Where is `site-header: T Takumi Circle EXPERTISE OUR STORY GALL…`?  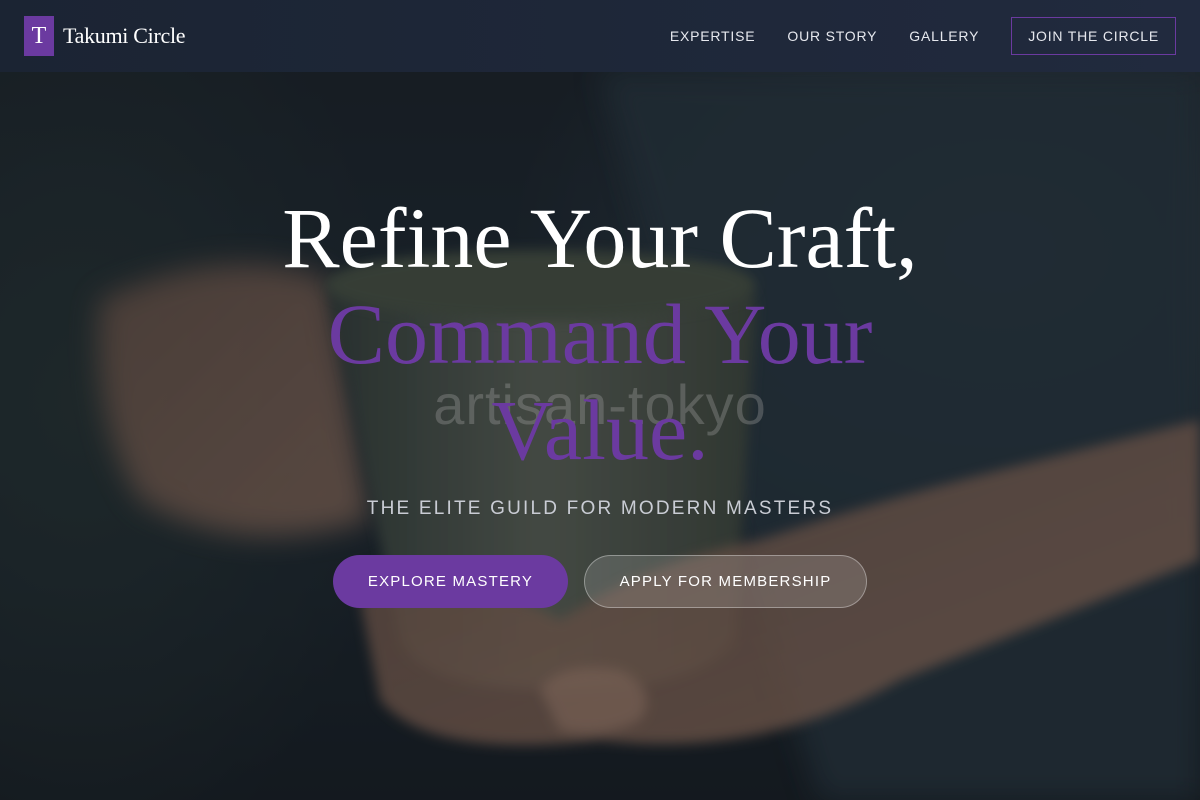
site-header: T Takumi Circle EXPERTISE OUR STORY GALL… is located at coordinates (600, 36).